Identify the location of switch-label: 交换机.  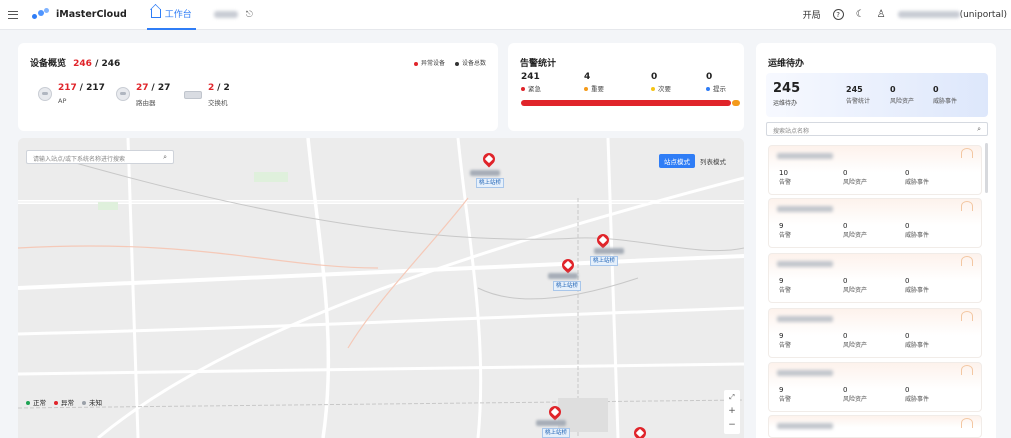
(218, 103).